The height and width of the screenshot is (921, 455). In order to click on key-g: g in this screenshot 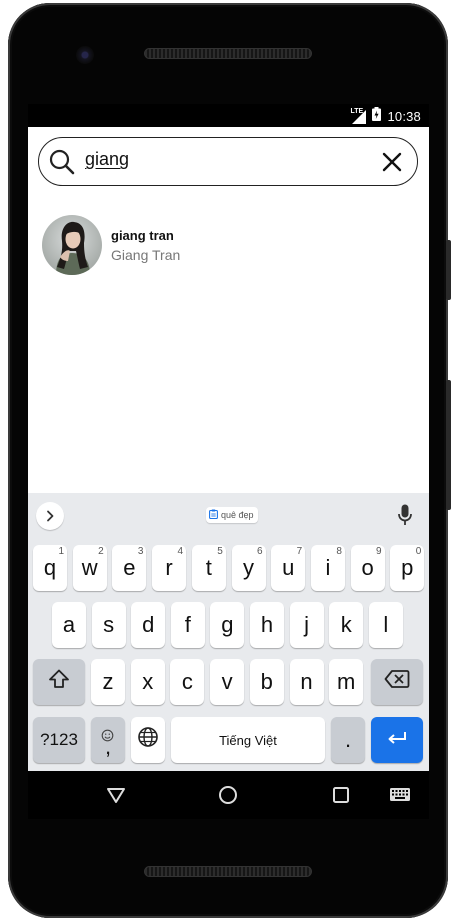, I will do `click(227, 625)`.